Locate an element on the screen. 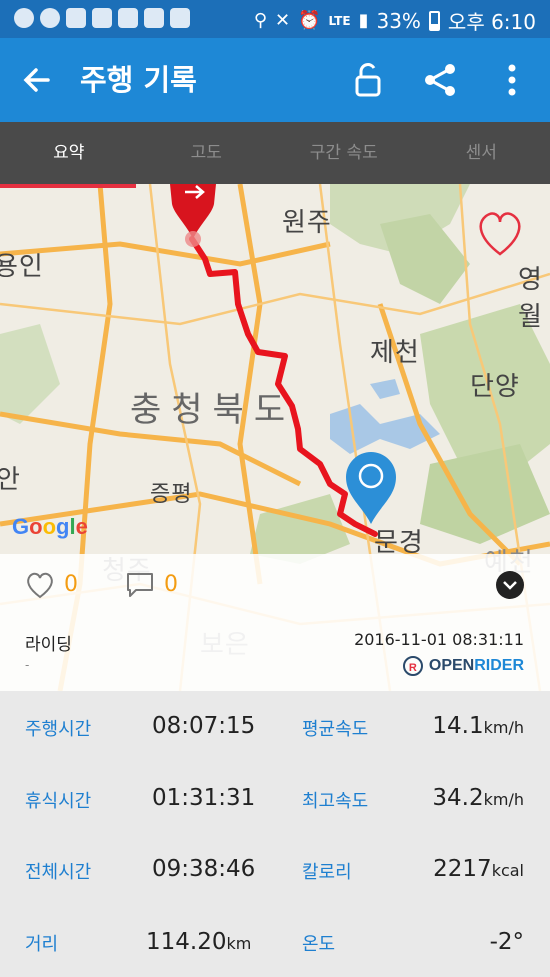 The width and height of the screenshot is (550, 977). notification-app-icon is located at coordinates (24, 18).